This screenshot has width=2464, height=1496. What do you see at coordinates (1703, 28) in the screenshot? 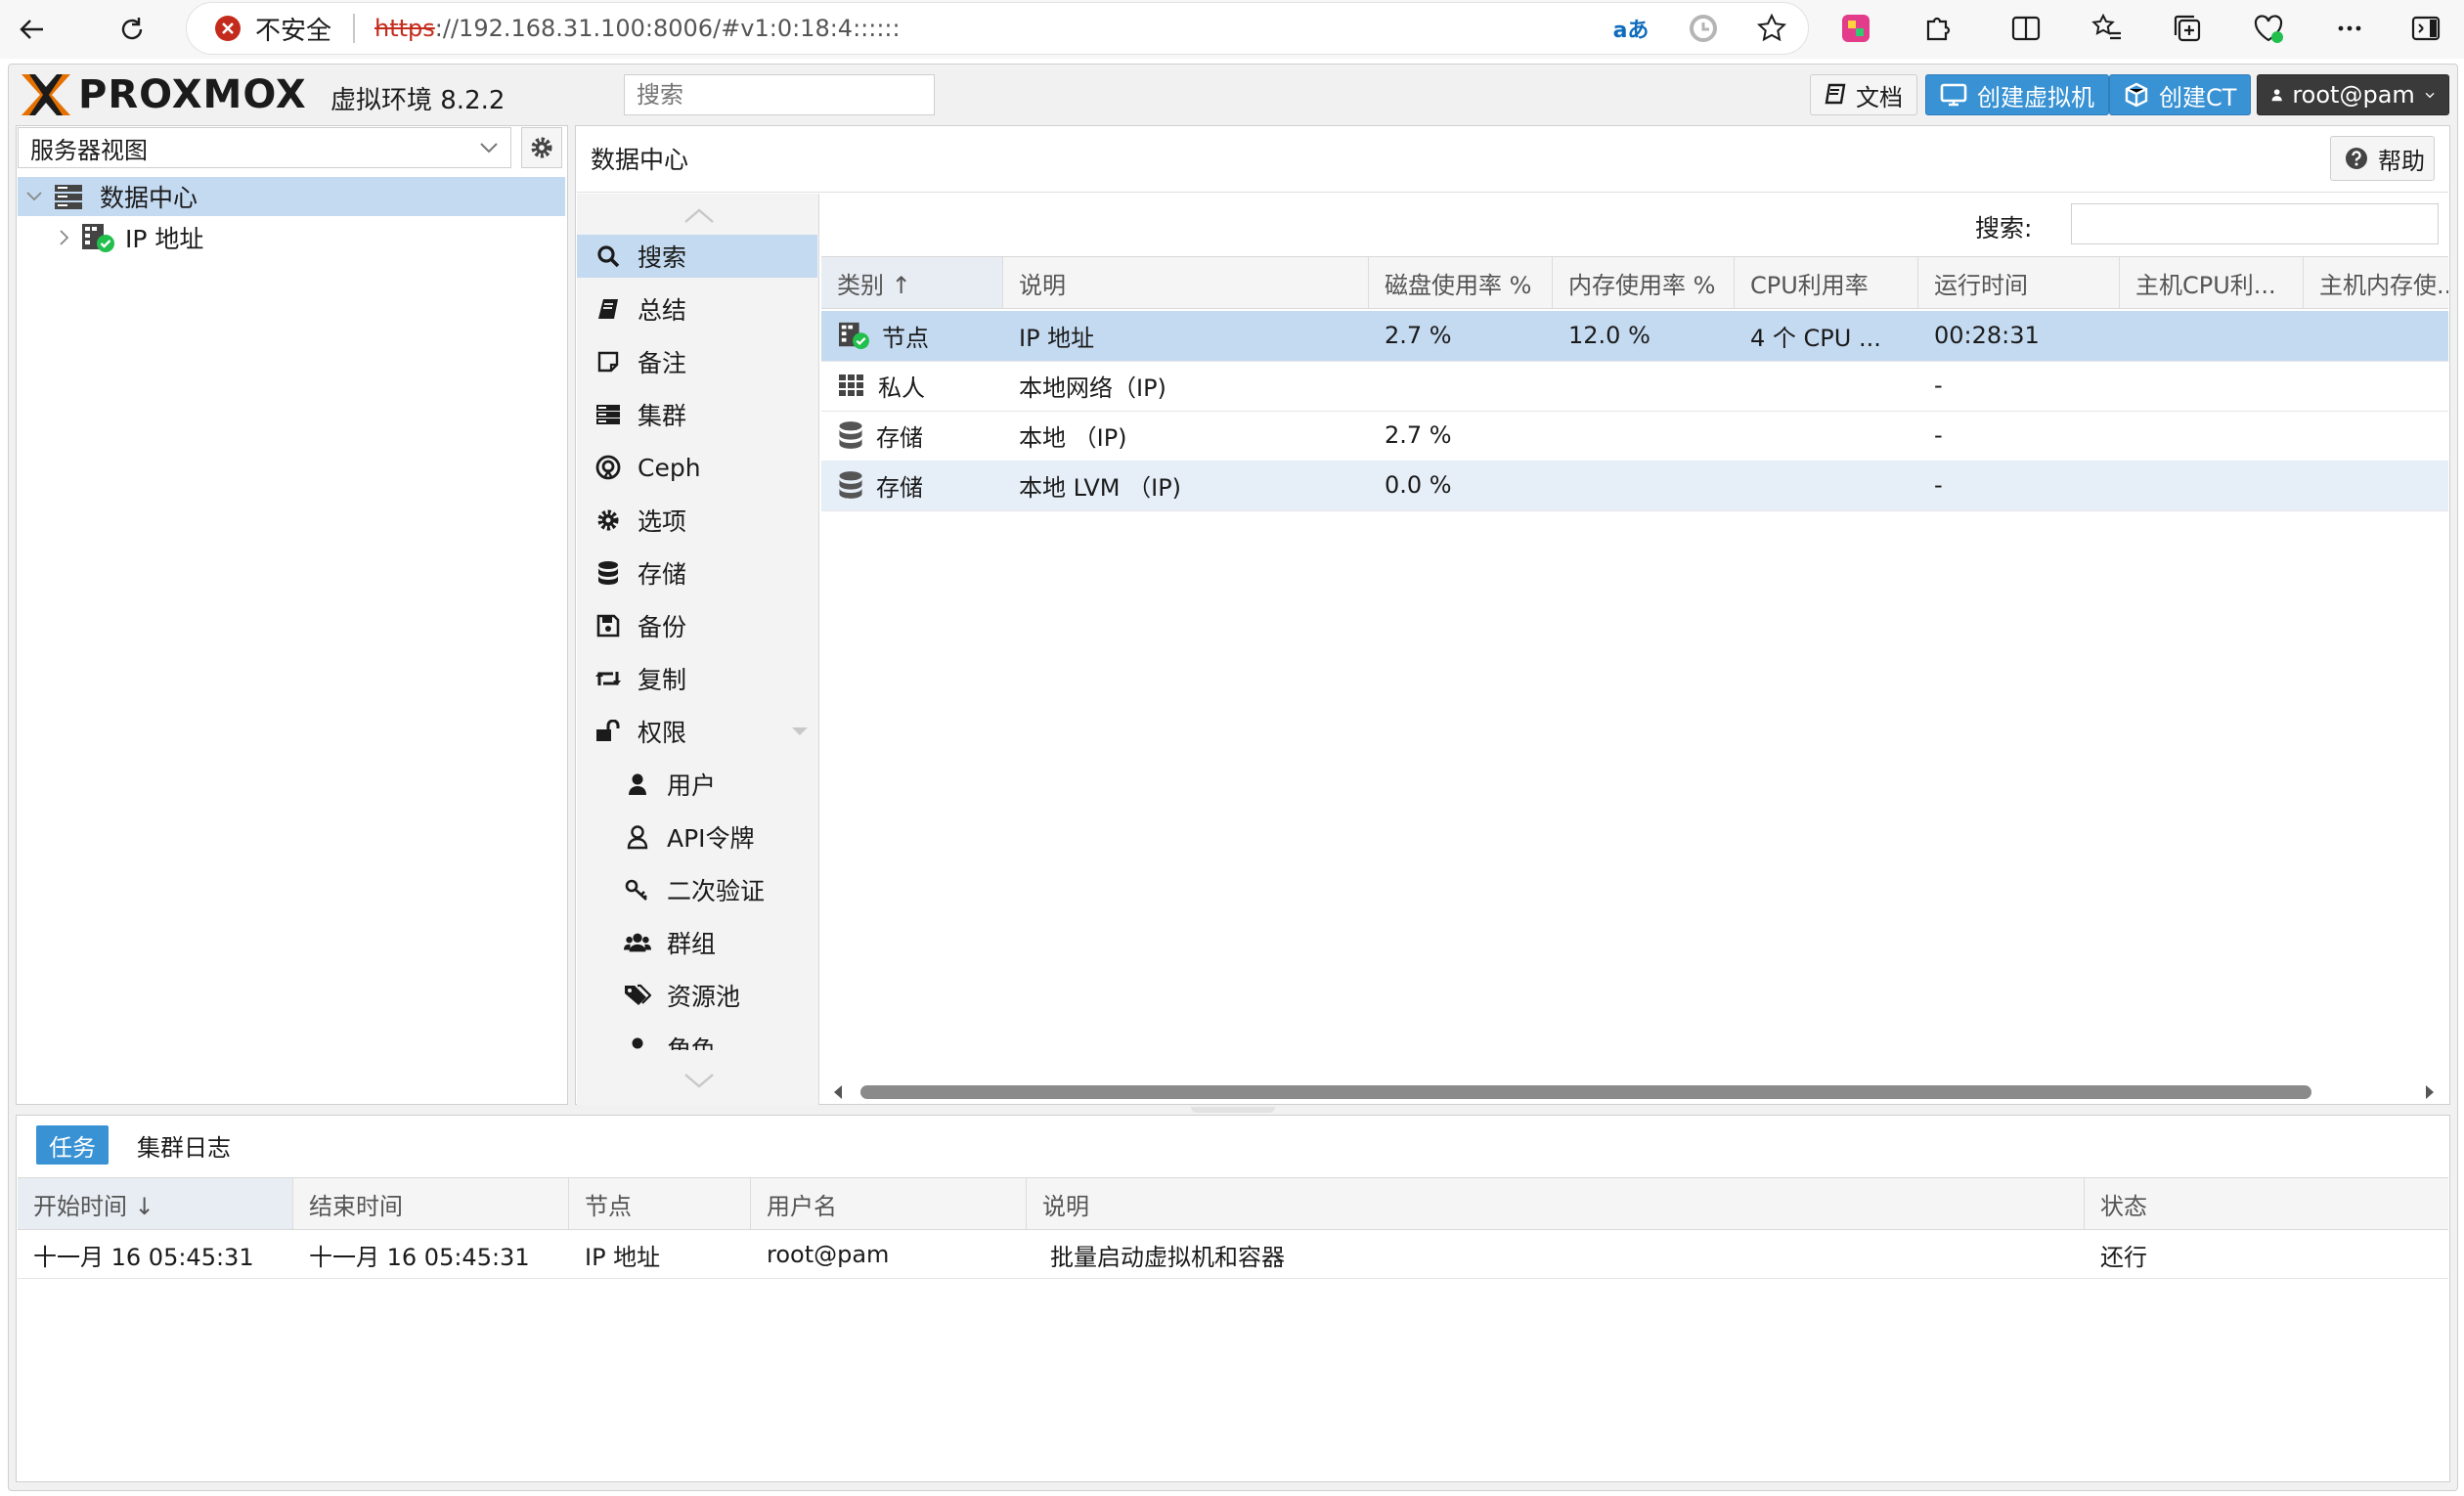
I see `edge-refresh-icon` at bounding box center [1703, 28].